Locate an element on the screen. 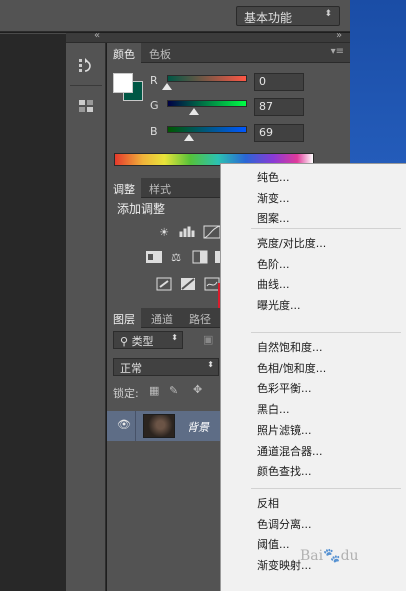 The height and width of the screenshot is (591, 406). exposure-icon is located at coordinates (154, 257).